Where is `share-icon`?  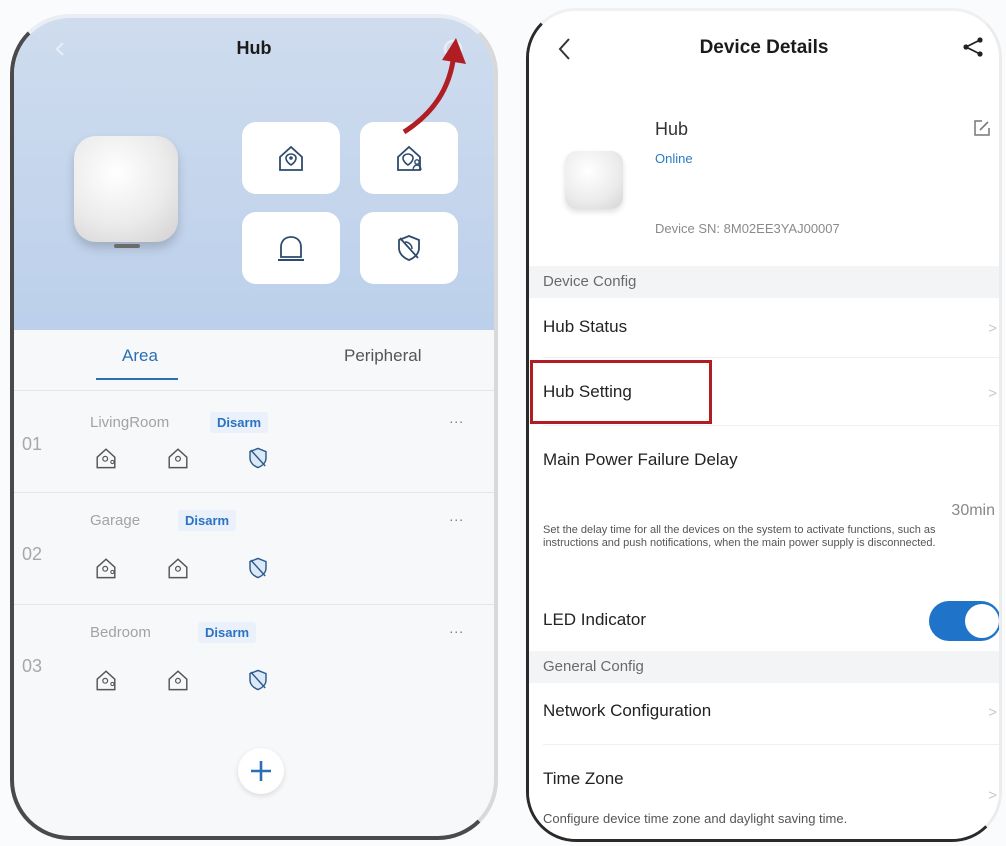 share-icon is located at coordinates (973, 47).